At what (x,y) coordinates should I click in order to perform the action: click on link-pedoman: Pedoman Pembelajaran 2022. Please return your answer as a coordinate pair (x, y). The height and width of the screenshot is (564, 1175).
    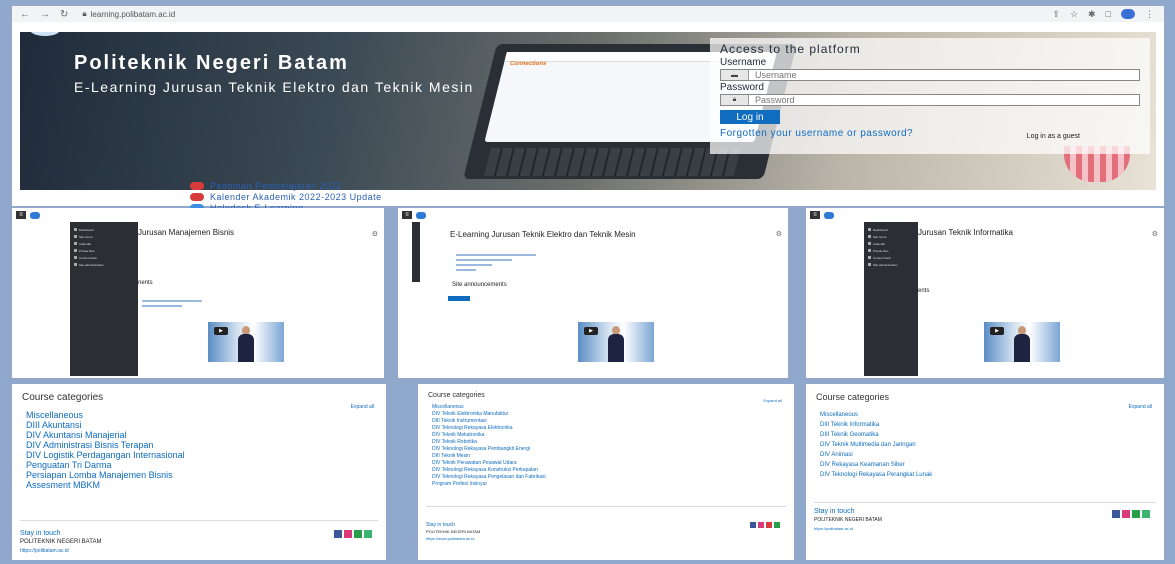
    Looking at the image, I should click on (286, 185).